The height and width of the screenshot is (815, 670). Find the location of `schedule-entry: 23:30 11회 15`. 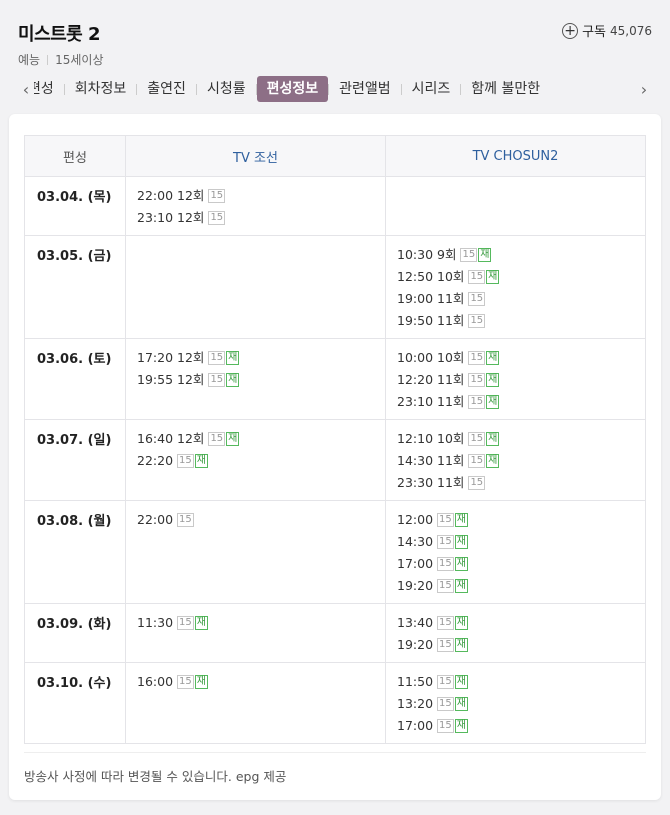

schedule-entry: 23:30 11회 15 is located at coordinates (515, 483).